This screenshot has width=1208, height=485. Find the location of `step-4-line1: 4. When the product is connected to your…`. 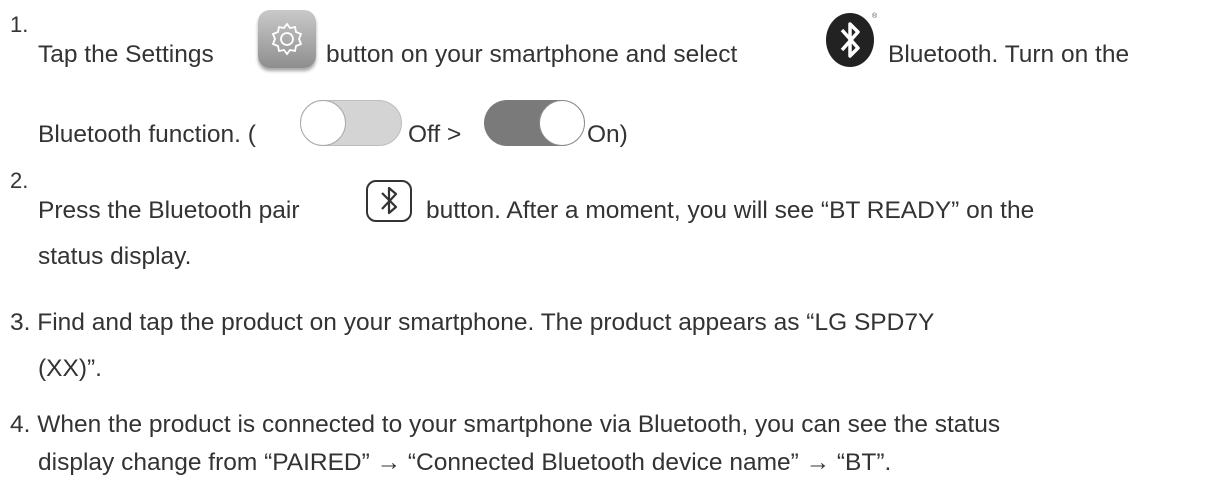

step-4-line1: 4. When the product is connected to your… is located at coordinates (505, 424).